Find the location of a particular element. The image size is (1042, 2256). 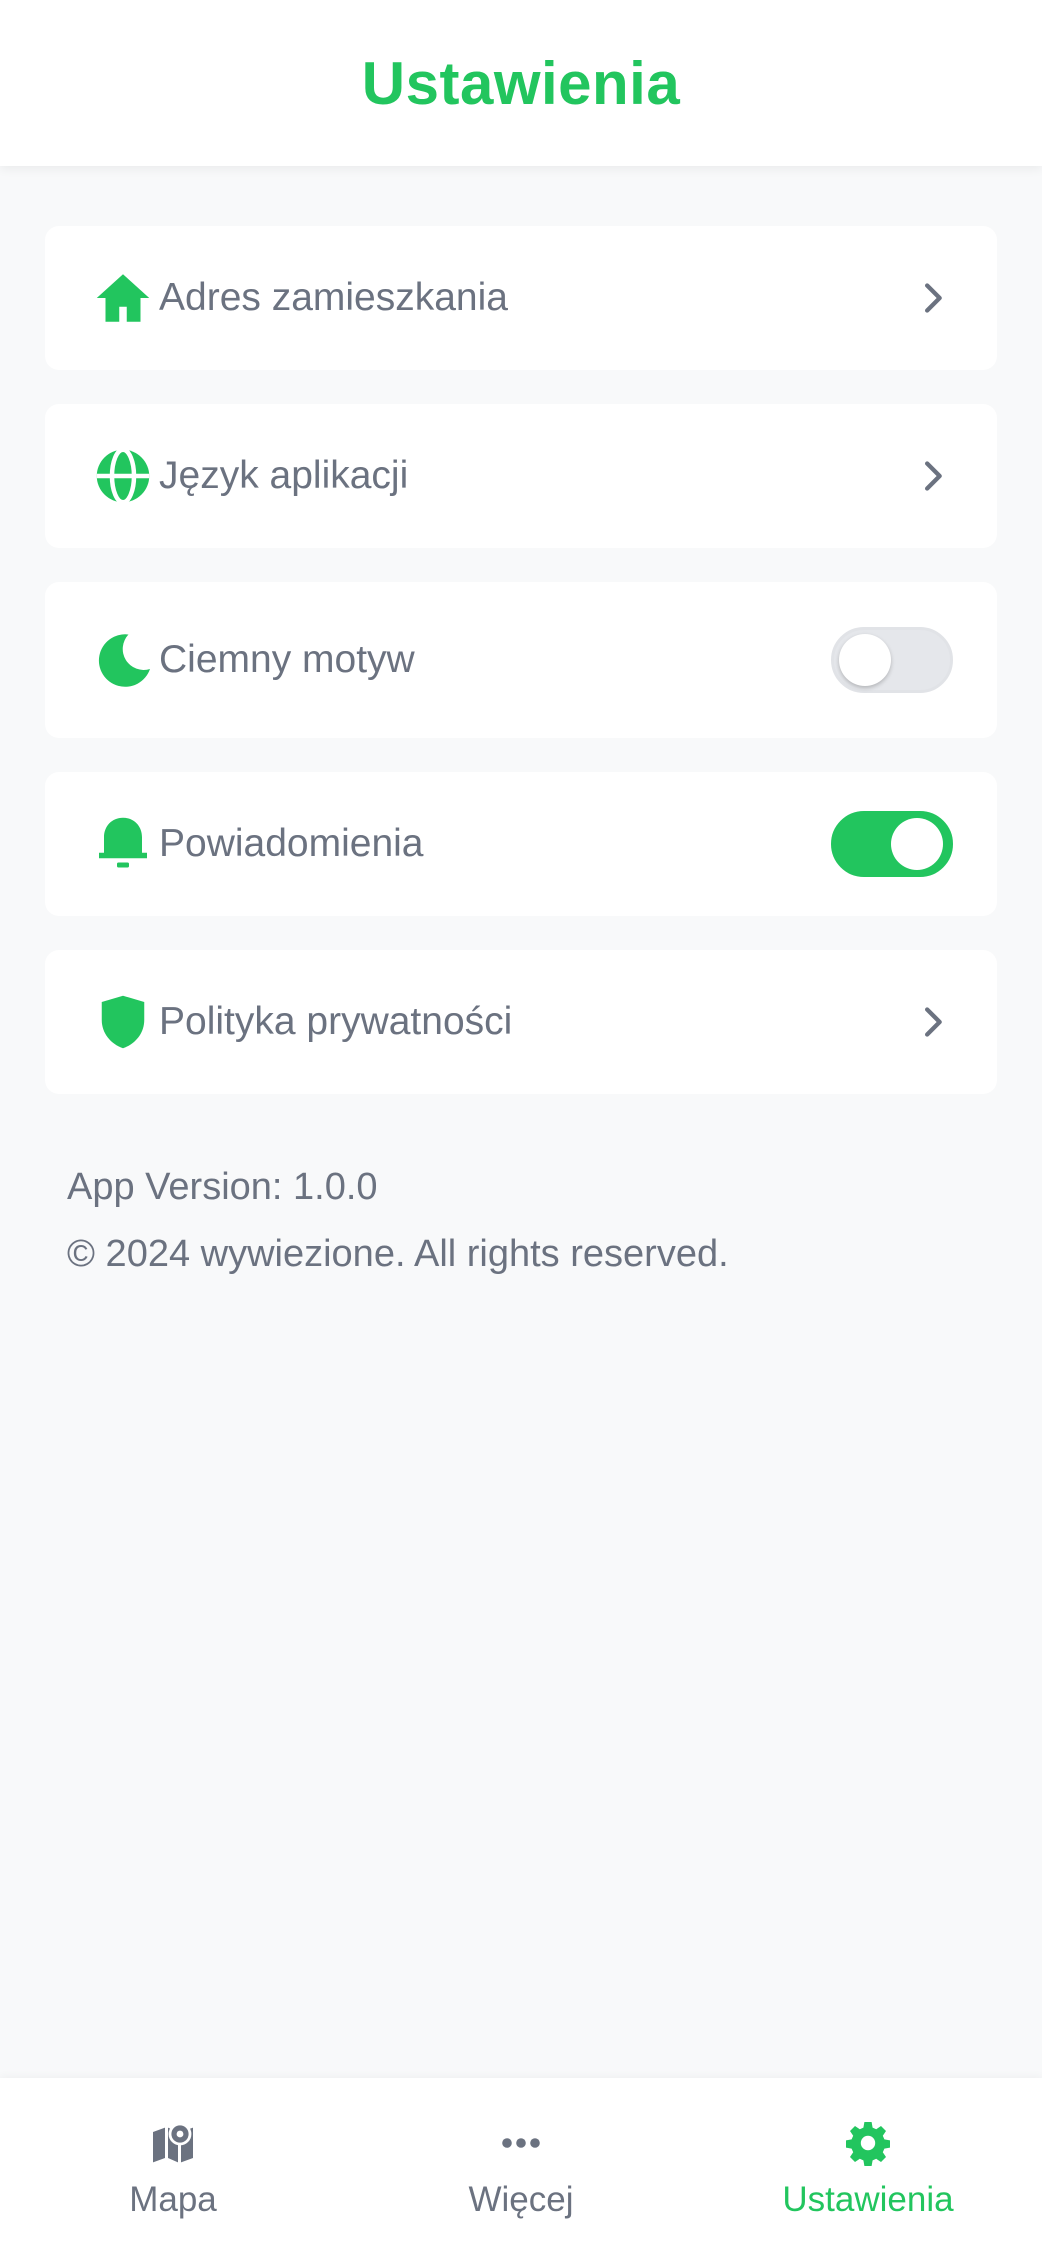

globe-icon is located at coordinates (123, 476).